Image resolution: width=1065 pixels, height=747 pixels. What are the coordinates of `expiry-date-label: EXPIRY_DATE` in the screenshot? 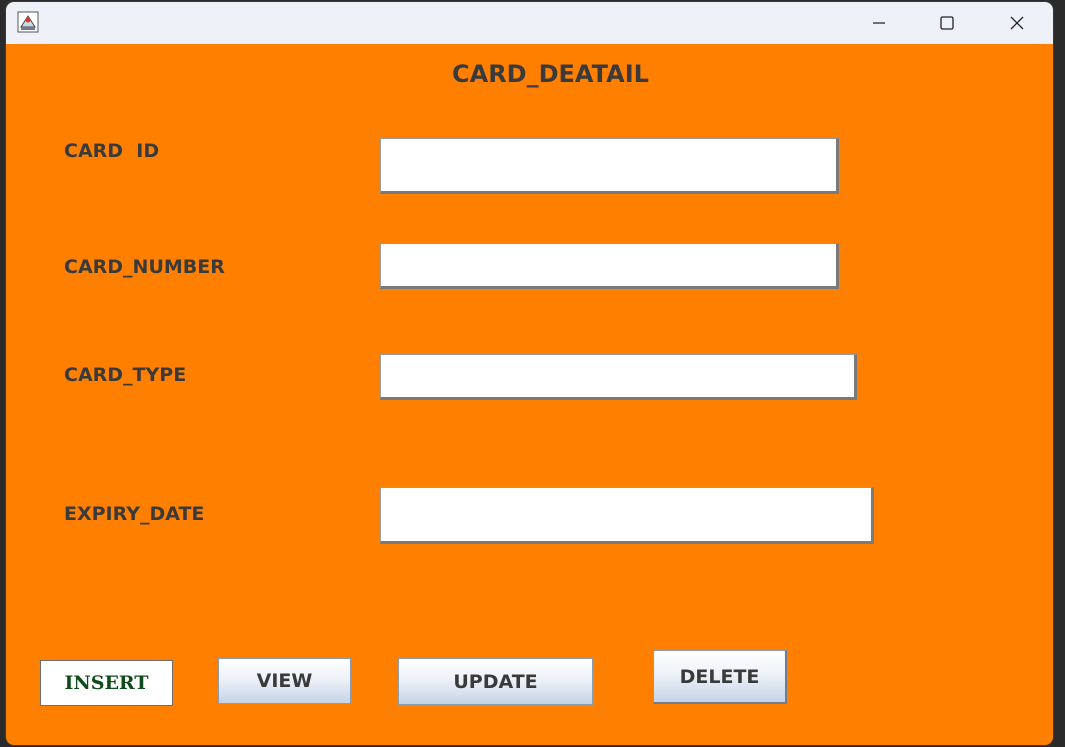 It's located at (134, 514).